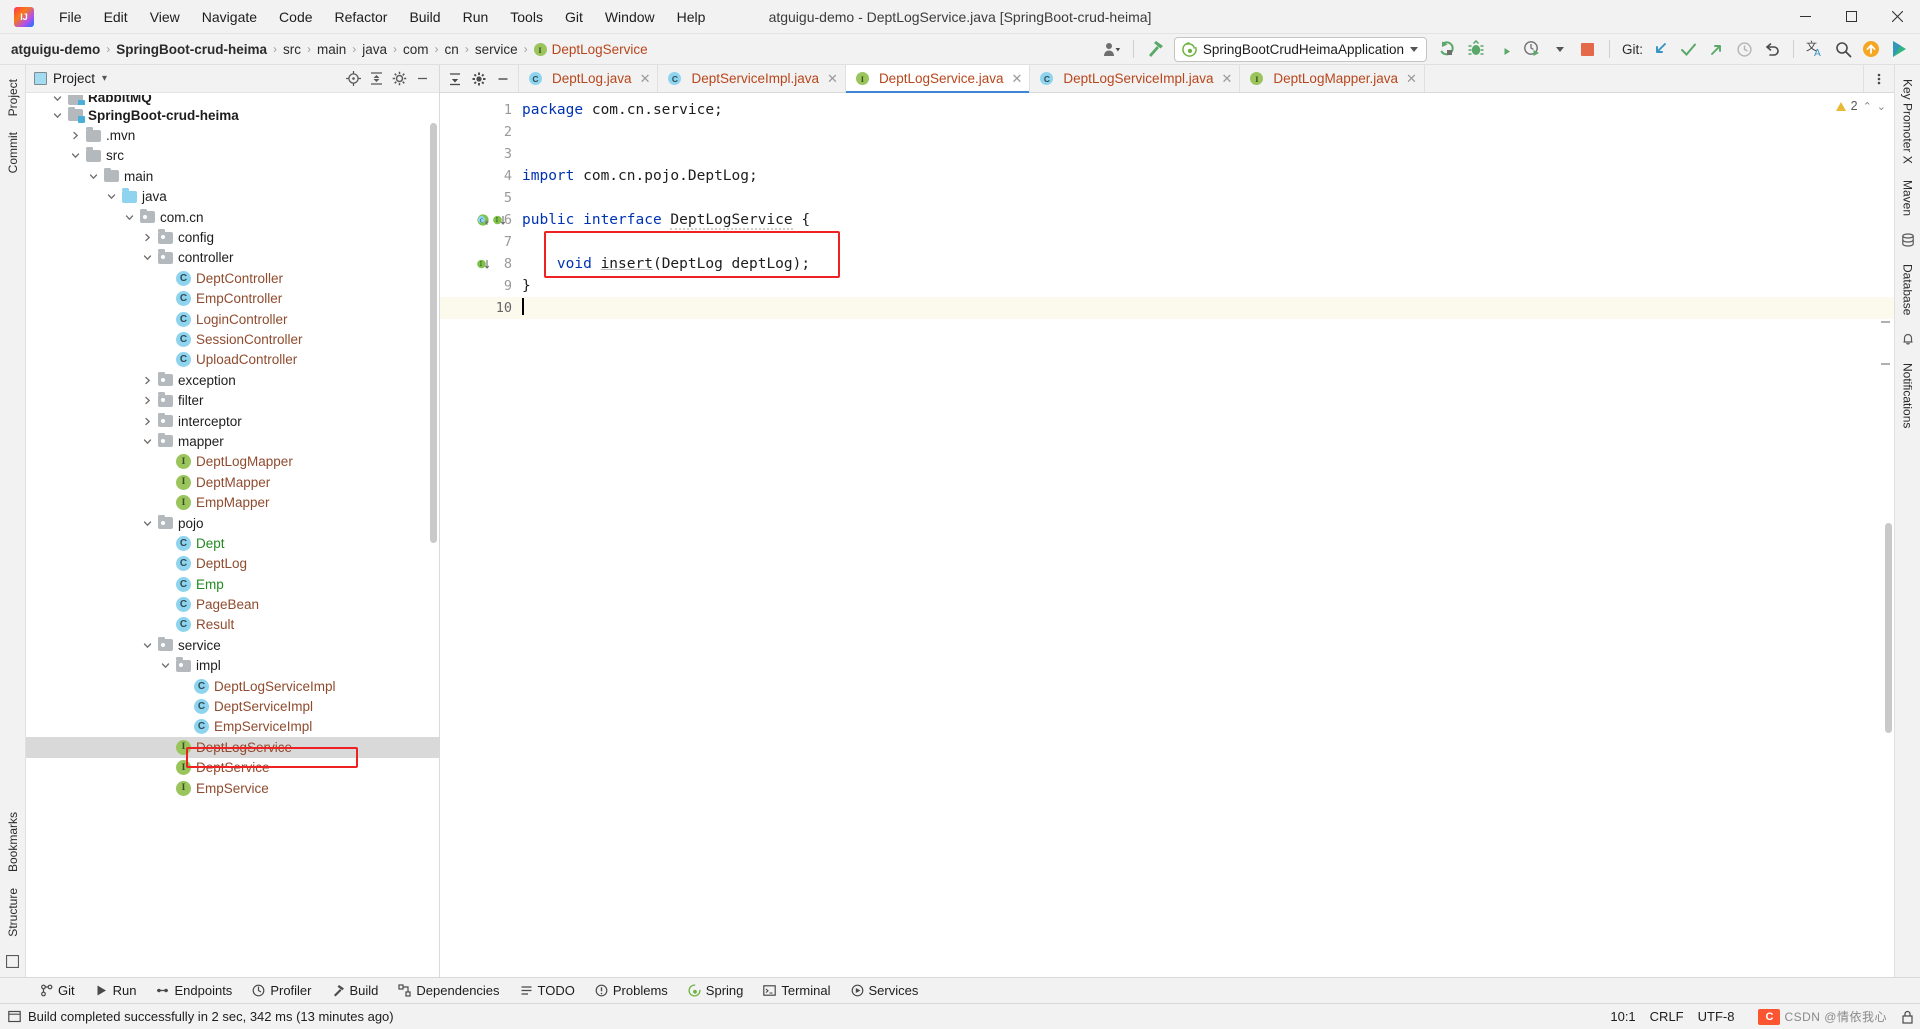  What do you see at coordinates (361, 17) in the screenshot?
I see `menu-refactor: Refactor` at bounding box center [361, 17].